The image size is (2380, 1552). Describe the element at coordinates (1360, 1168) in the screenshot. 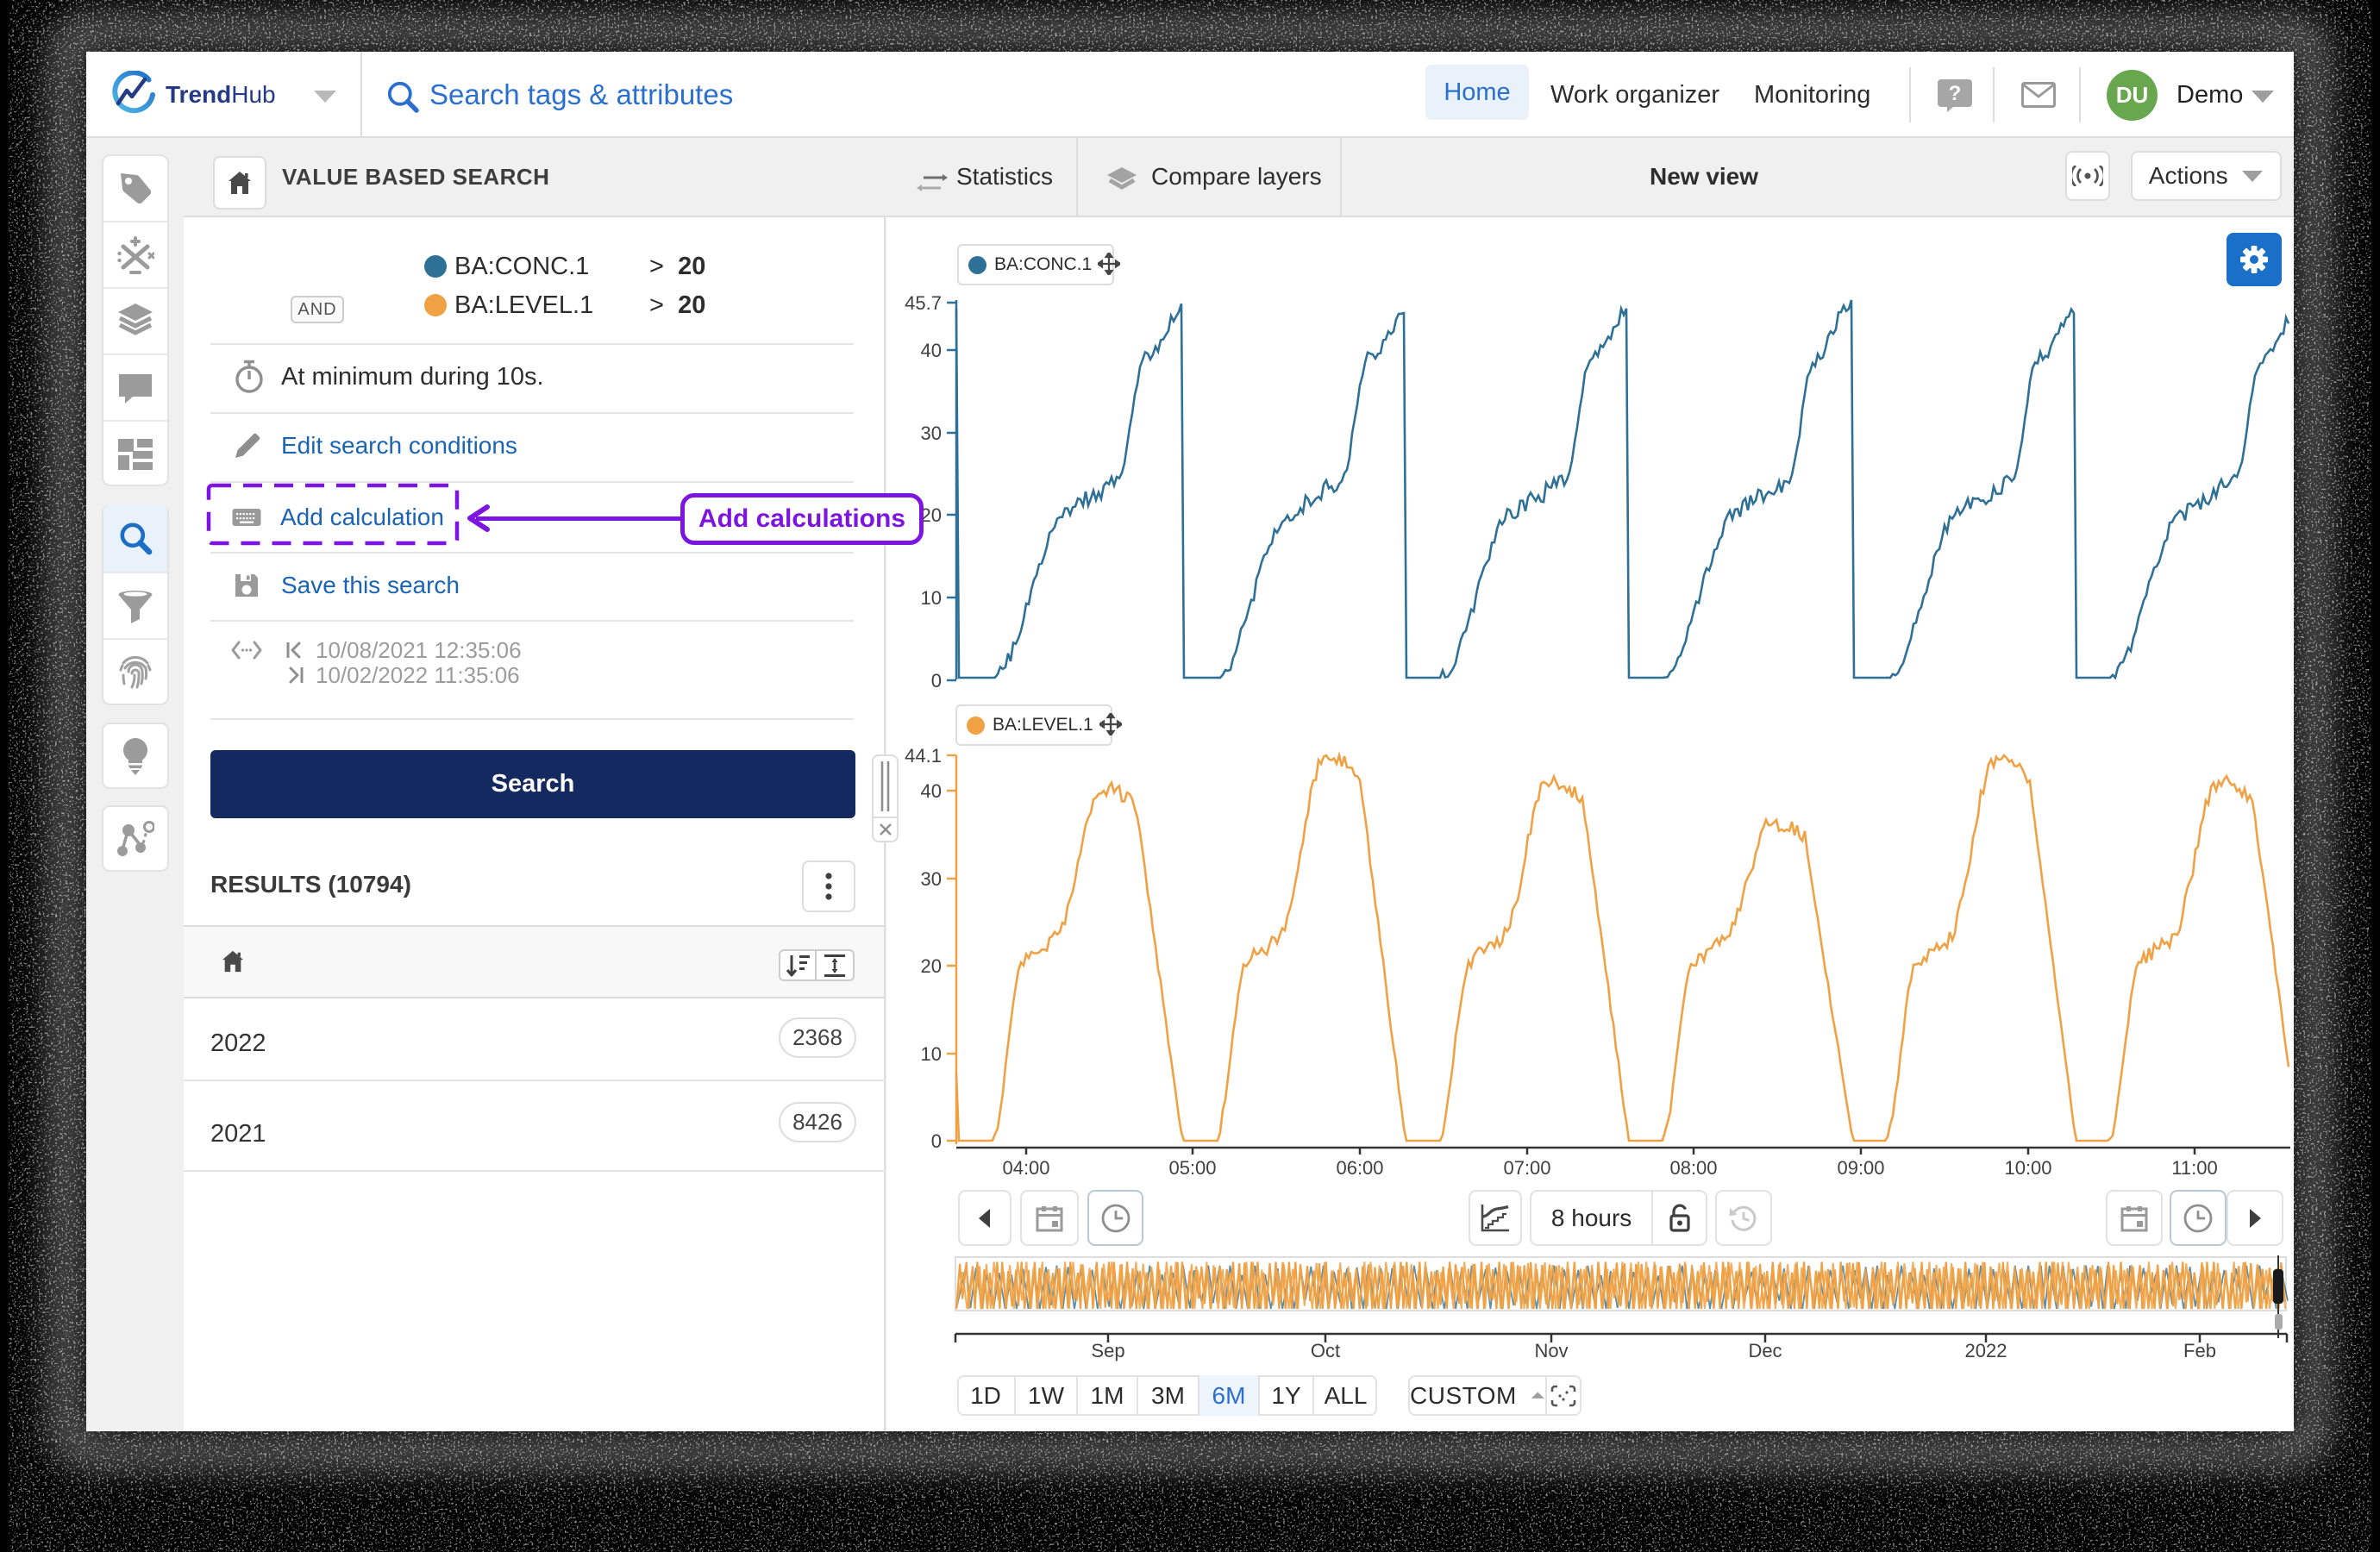

I see `svg-text: 06:00` at that location.